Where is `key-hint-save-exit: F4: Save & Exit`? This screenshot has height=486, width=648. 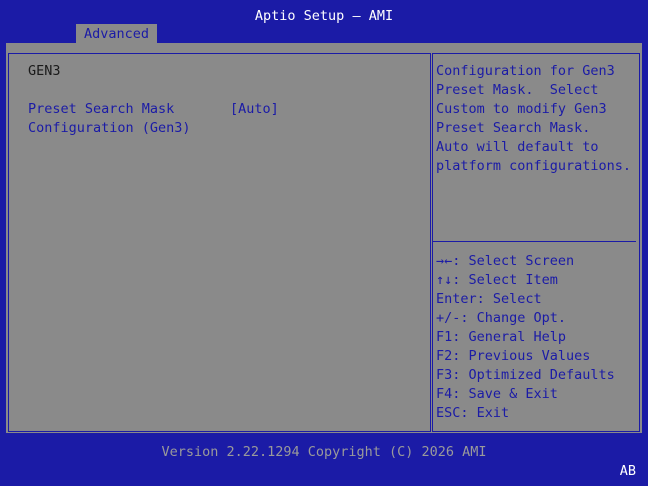
key-hint-save-exit: F4: Save & Exit is located at coordinates (497, 394).